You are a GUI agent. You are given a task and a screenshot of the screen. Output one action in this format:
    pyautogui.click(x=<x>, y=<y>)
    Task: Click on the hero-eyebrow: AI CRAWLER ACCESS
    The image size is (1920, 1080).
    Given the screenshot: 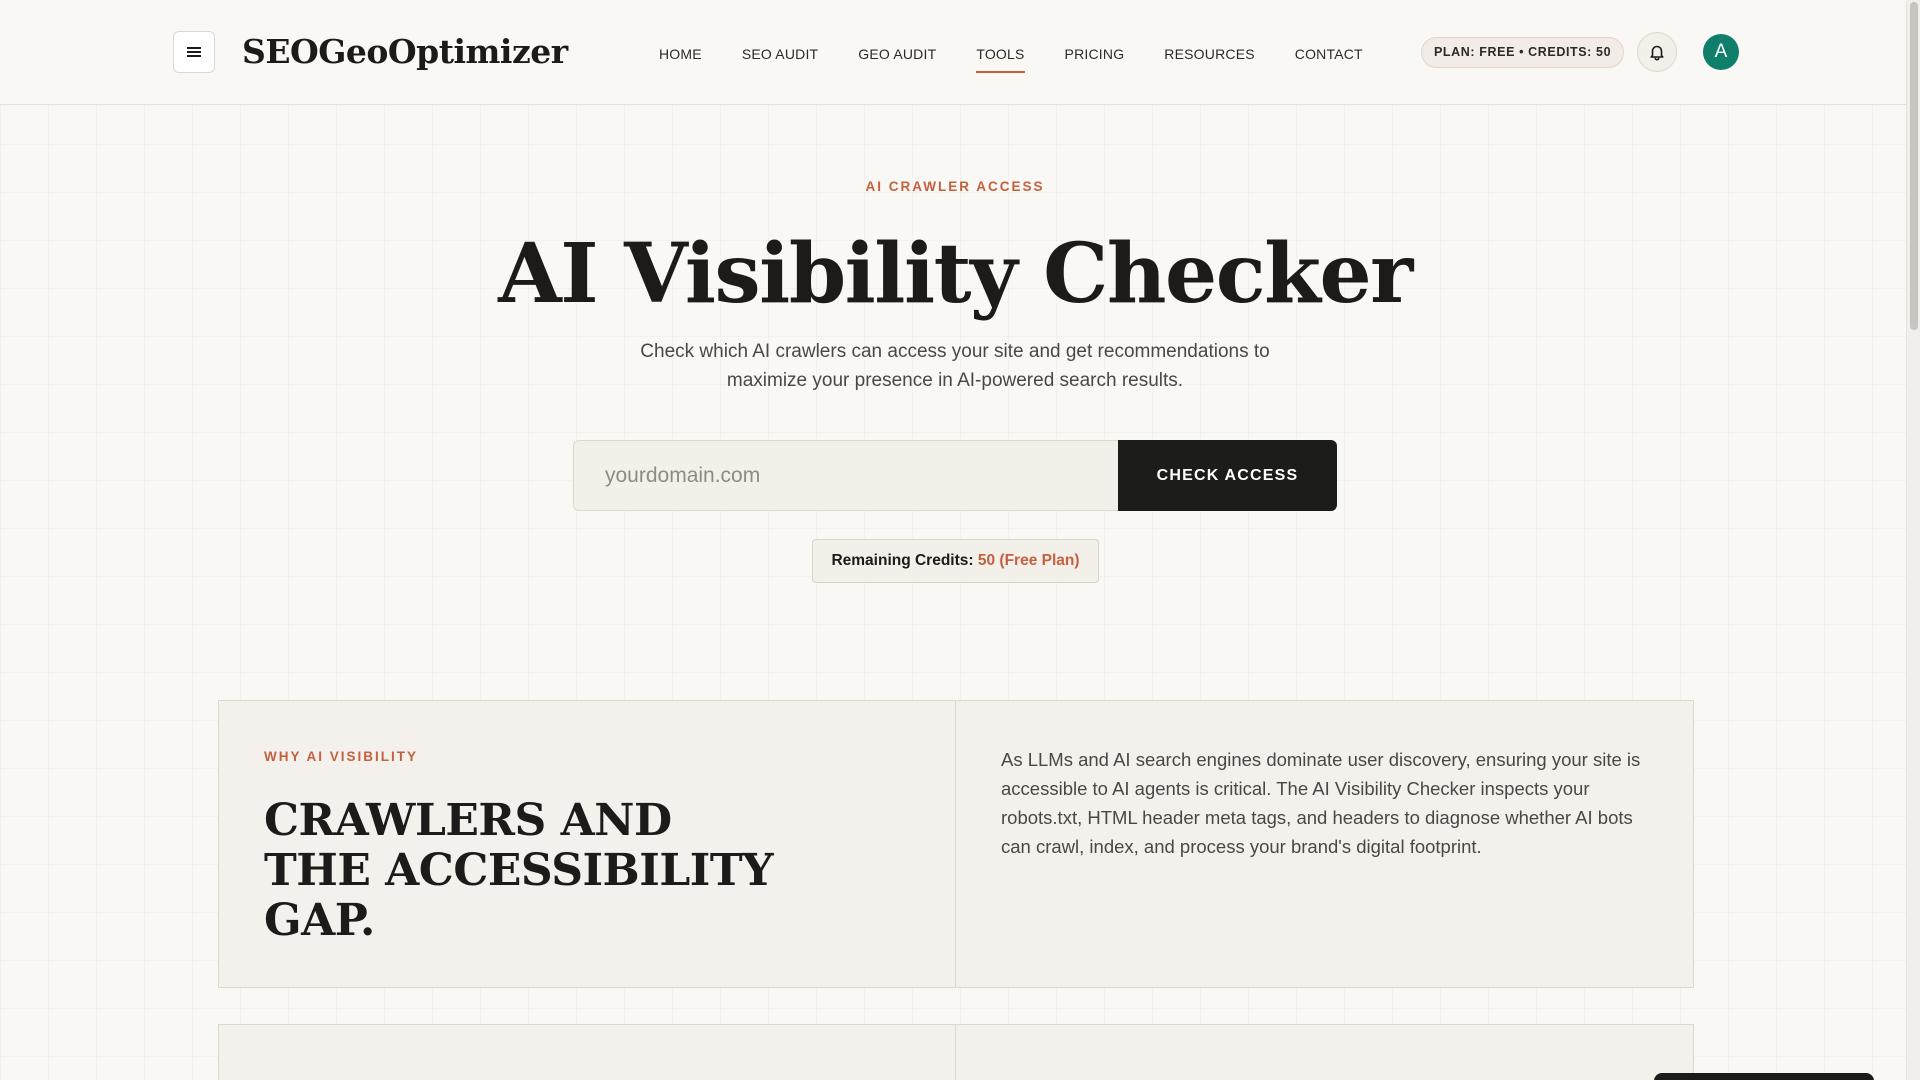 What is the action you would take?
    pyautogui.click(x=955, y=186)
    